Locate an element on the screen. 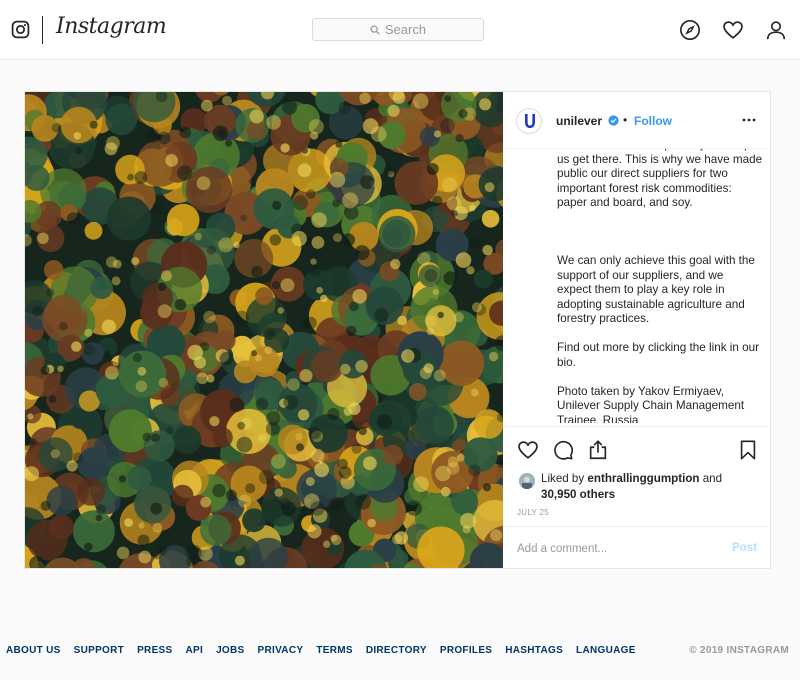  share-icon is located at coordinates (598, 450).